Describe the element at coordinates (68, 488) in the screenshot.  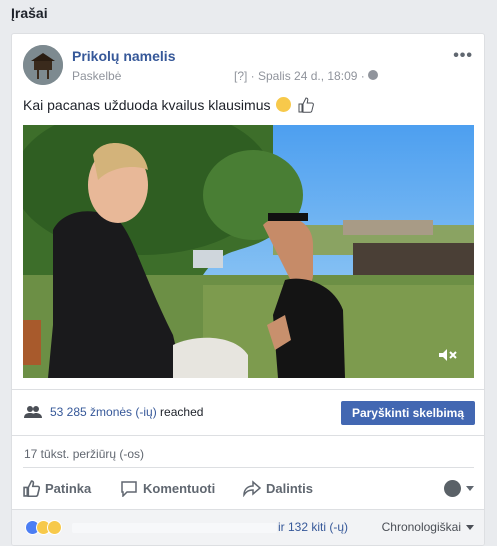
I see `like-label: Patinka` at that location.